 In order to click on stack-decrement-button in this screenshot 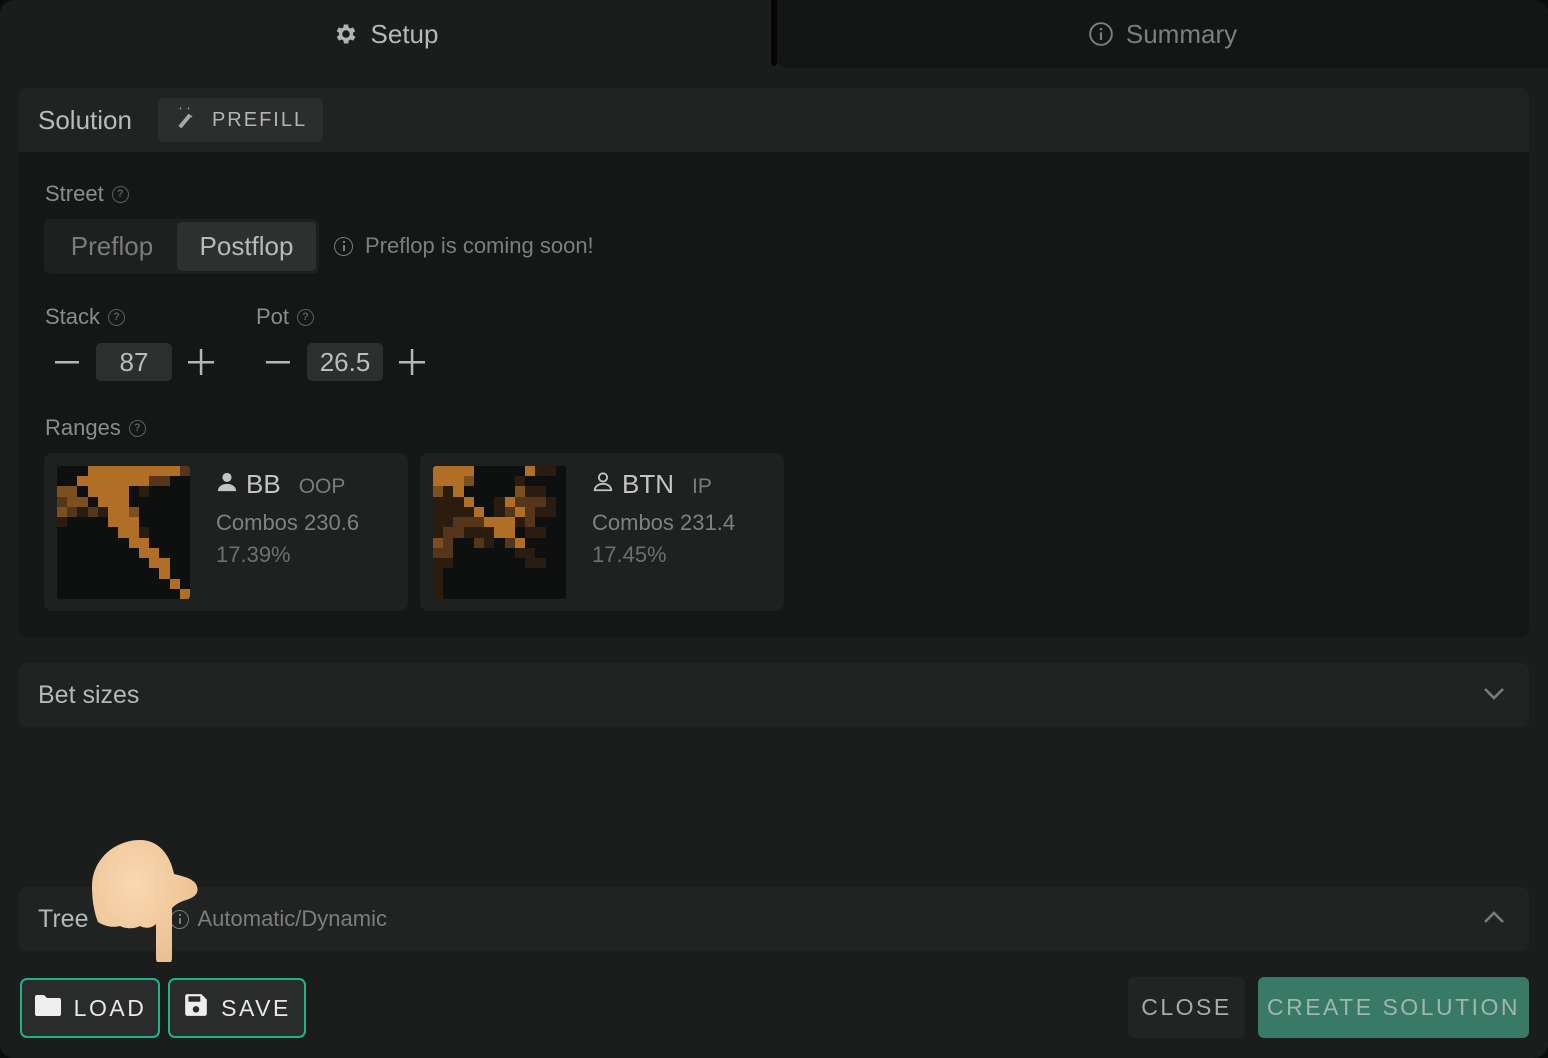, I will do `click(67, 362)`.